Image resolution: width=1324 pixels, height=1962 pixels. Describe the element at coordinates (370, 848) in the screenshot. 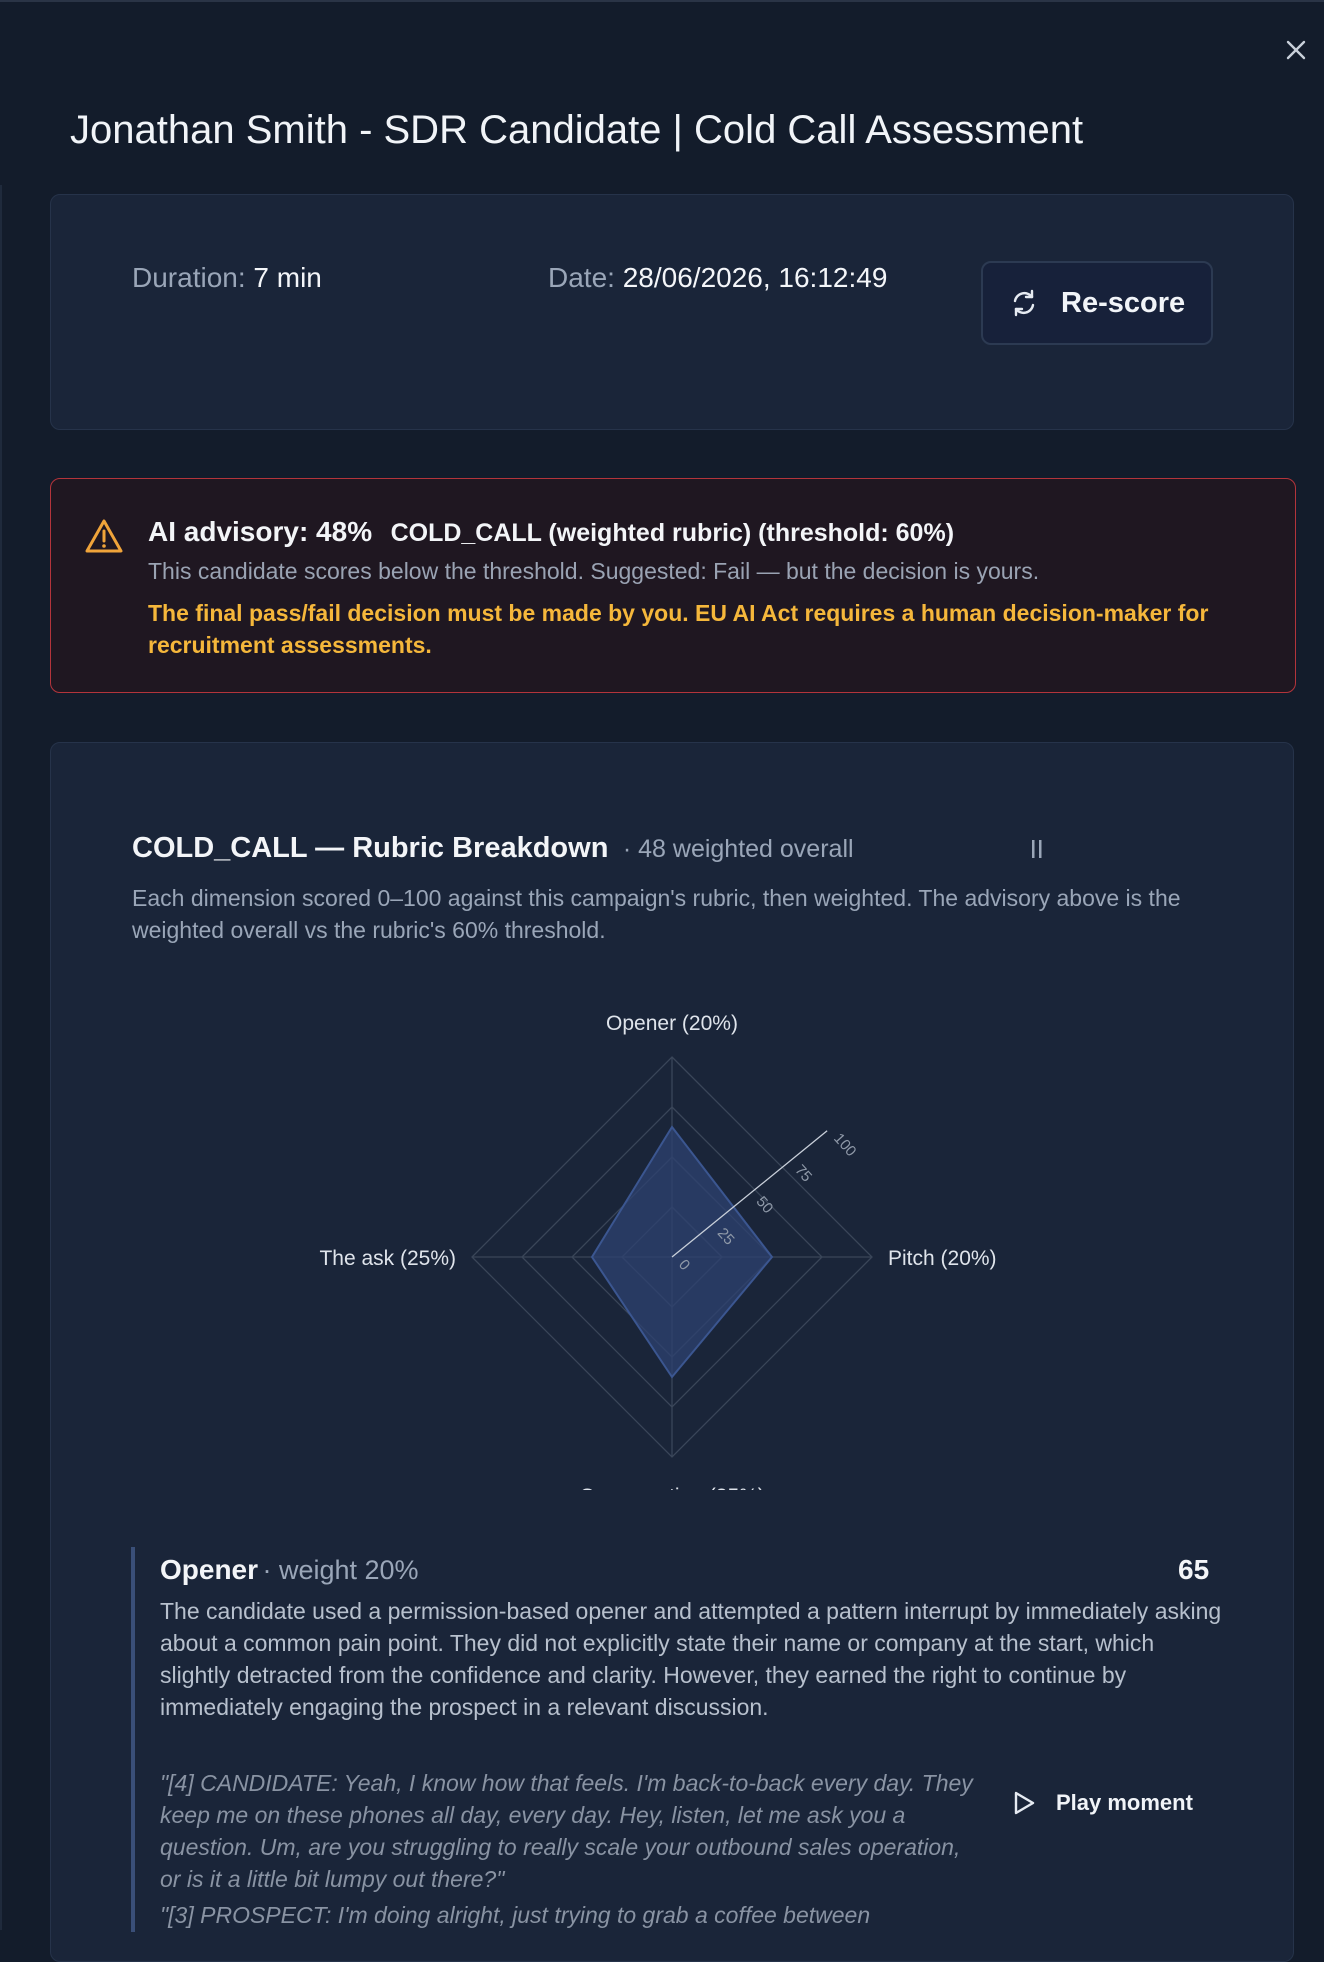

I see `rubric-title: COLD_CALL — Rubric Breakdown` at that location.